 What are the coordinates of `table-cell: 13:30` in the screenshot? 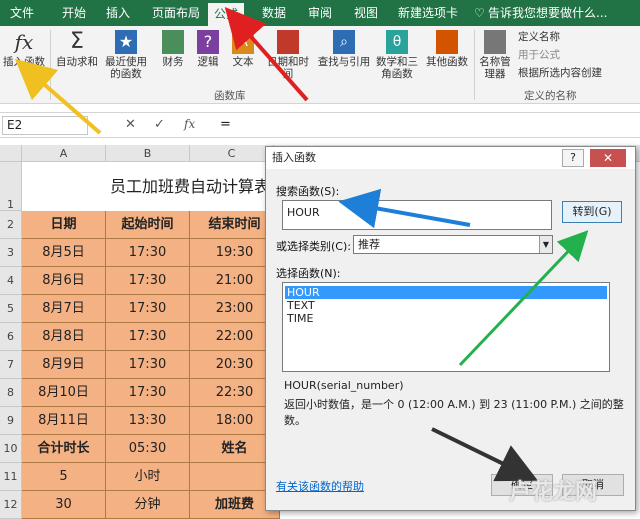 It's located at (148, 421).